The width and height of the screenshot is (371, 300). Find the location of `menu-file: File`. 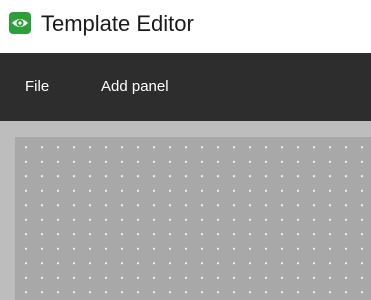

menu-file: File is located at coordinates (37, 87).